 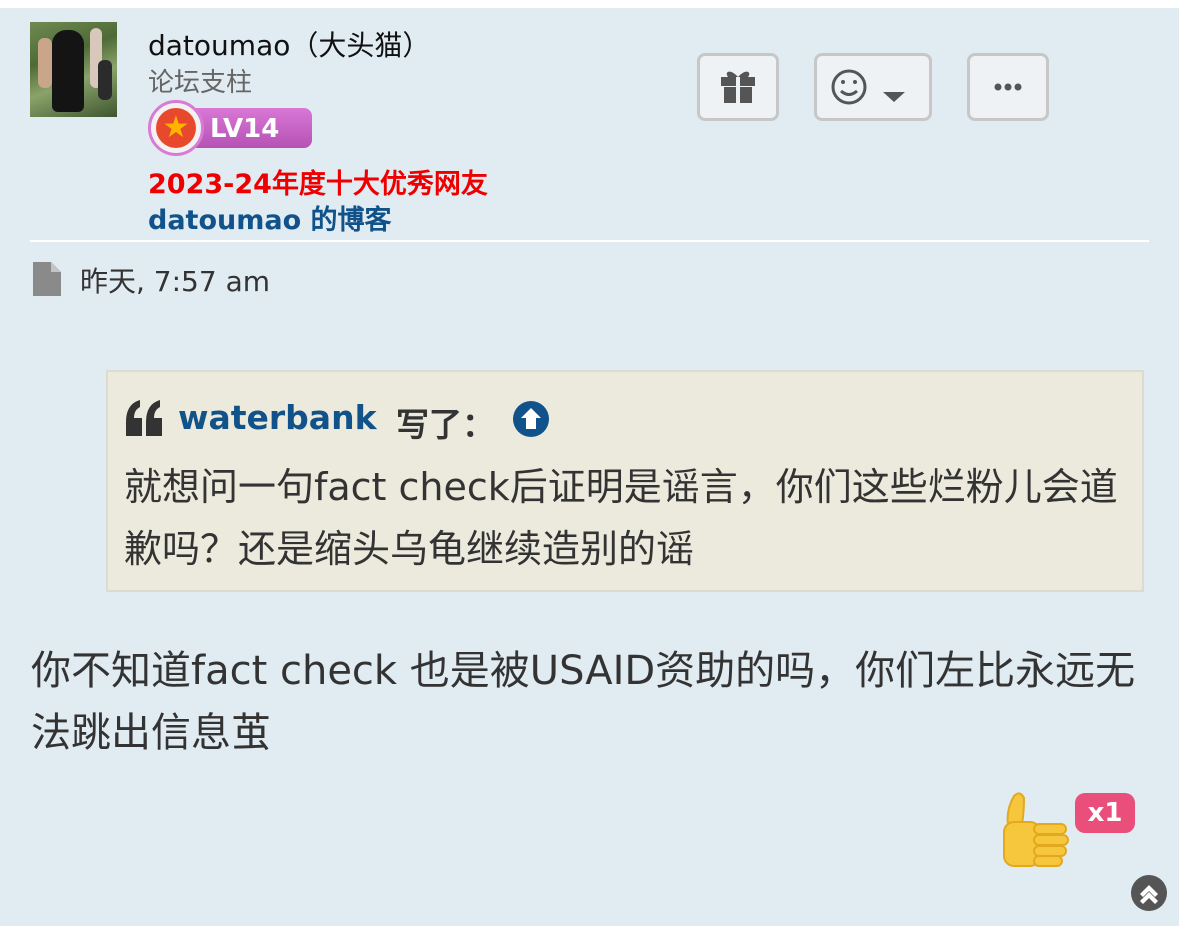 What do you see at coordinates (277, 417) in the screenshot?
I see `quote-username: waterbank` at bounding box center [277, 417].